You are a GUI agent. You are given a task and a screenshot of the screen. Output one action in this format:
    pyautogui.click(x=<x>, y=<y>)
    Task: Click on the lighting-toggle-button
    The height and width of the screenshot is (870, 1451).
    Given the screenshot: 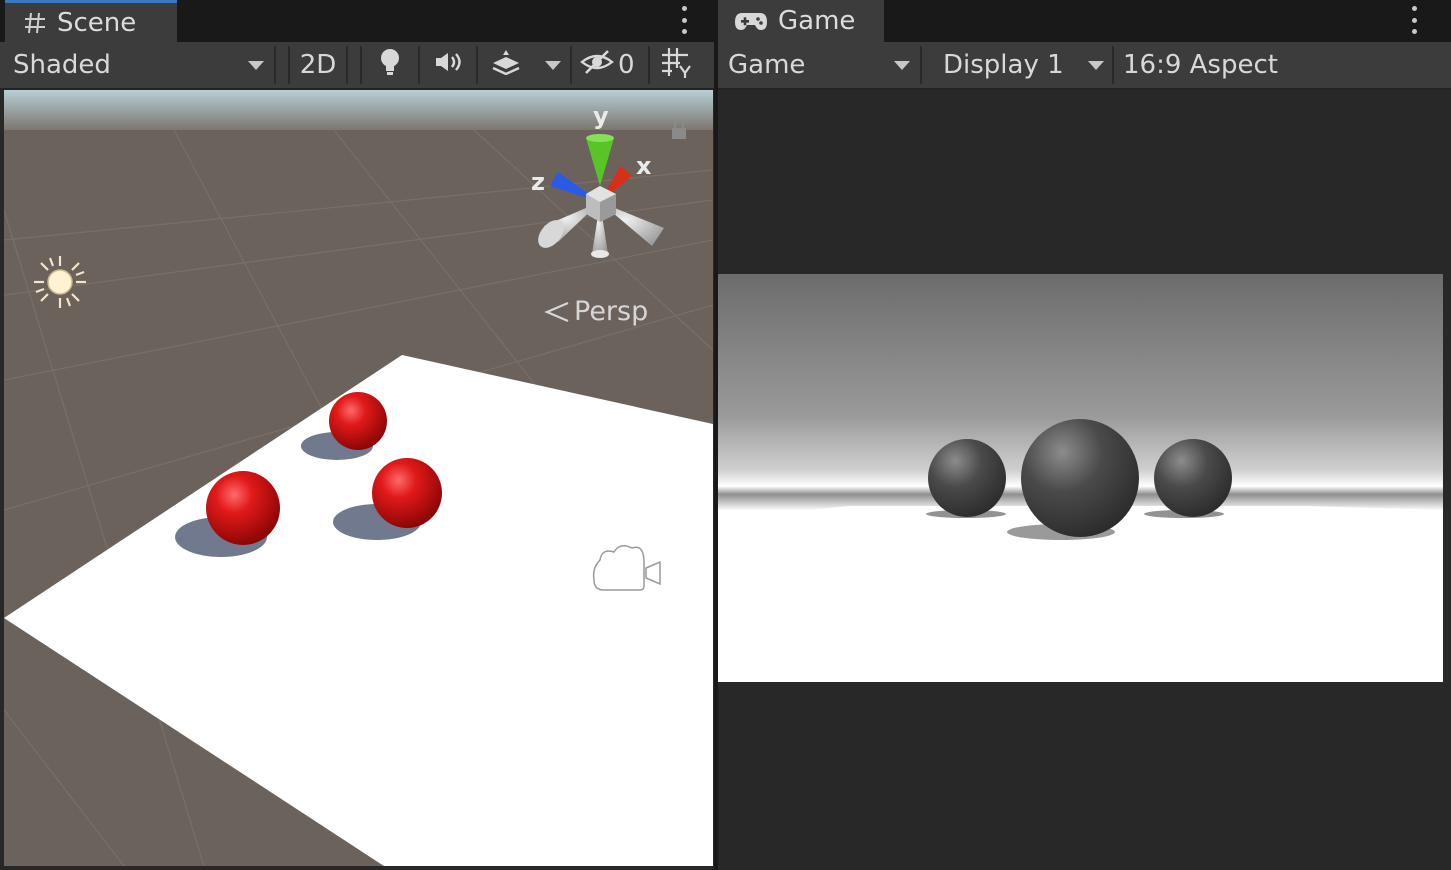 What is the action you would take?
    pyautogui.click(x=390, y=65)
    